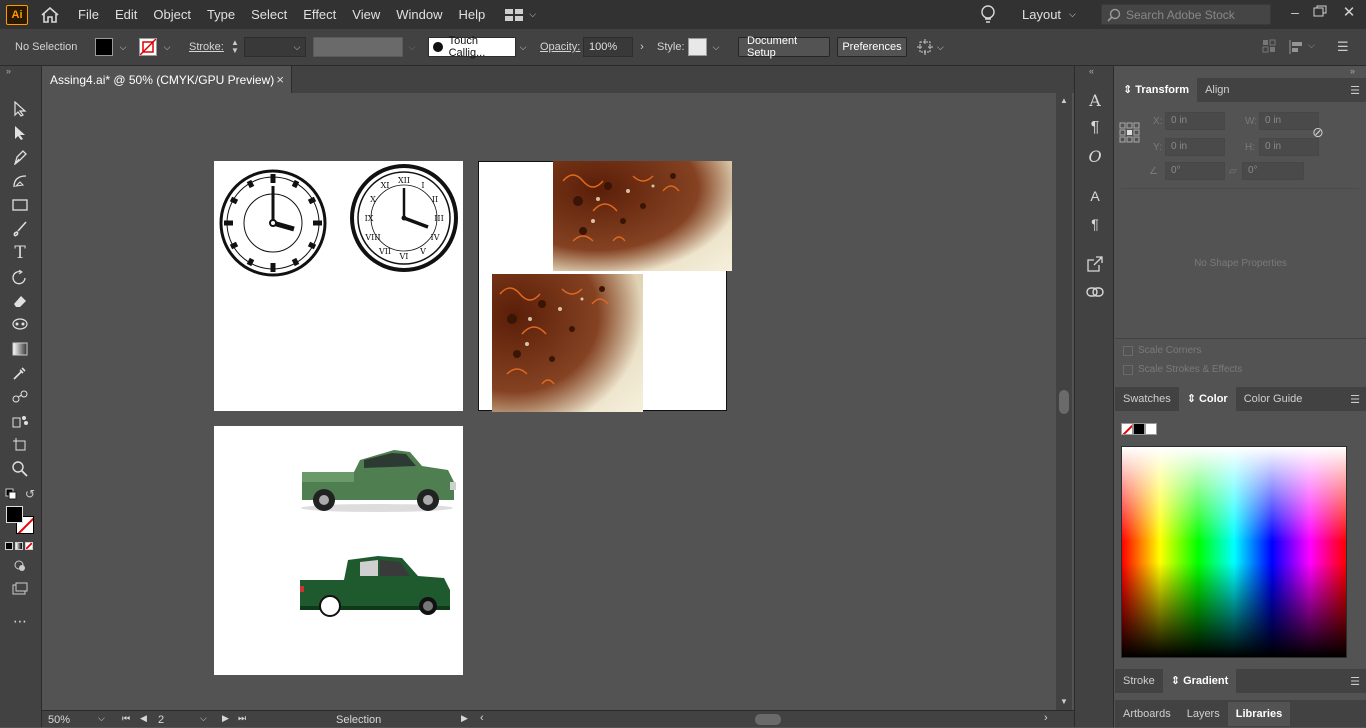  What do you see at coordinates (1046, 718) in the screenshot?
I see `scroll-right-arrow: ›` at bounding box center [1046, 718].